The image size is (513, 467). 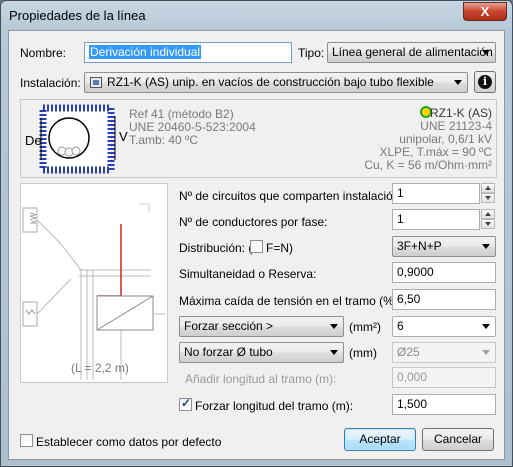 I want to click on circuitos-input: 1, so click(x=436, y=193).